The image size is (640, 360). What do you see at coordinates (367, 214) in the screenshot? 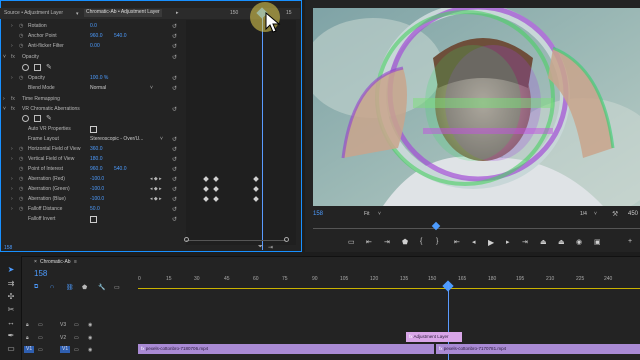
I see `fit-dropdown: Fit` at bounding box center [367, 214].